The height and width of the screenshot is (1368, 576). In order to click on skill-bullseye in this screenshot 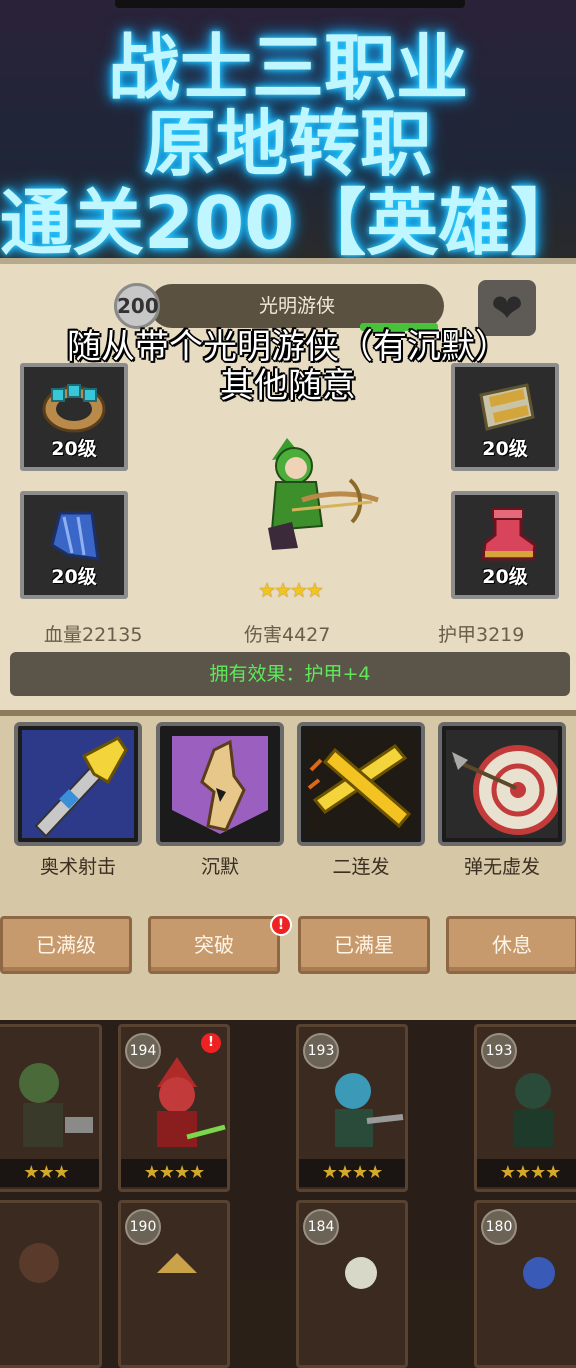, I will do `click(502, 784)`.